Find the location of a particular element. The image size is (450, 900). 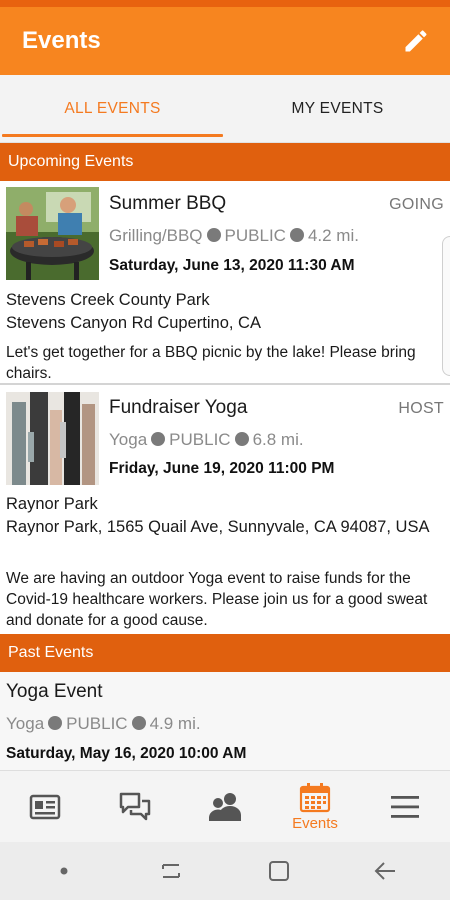

news-icon is located at coordinates (45, 807).